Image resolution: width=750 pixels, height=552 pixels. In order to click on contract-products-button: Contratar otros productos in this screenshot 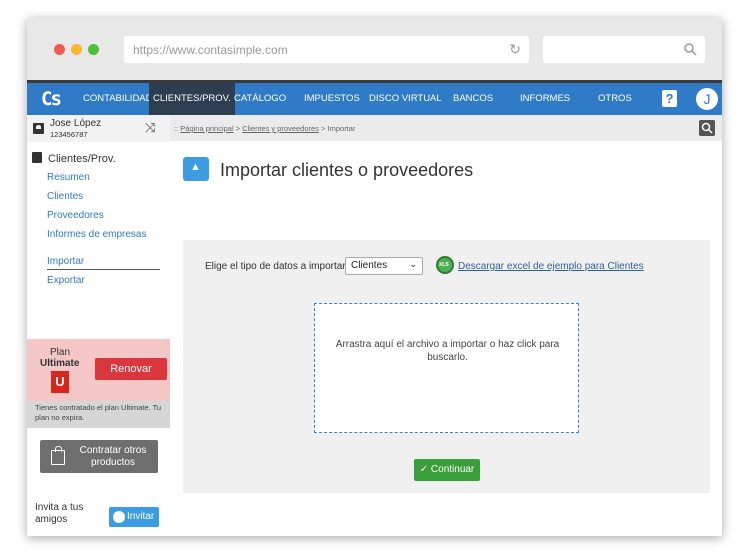, I will do `click(99, 456)`.